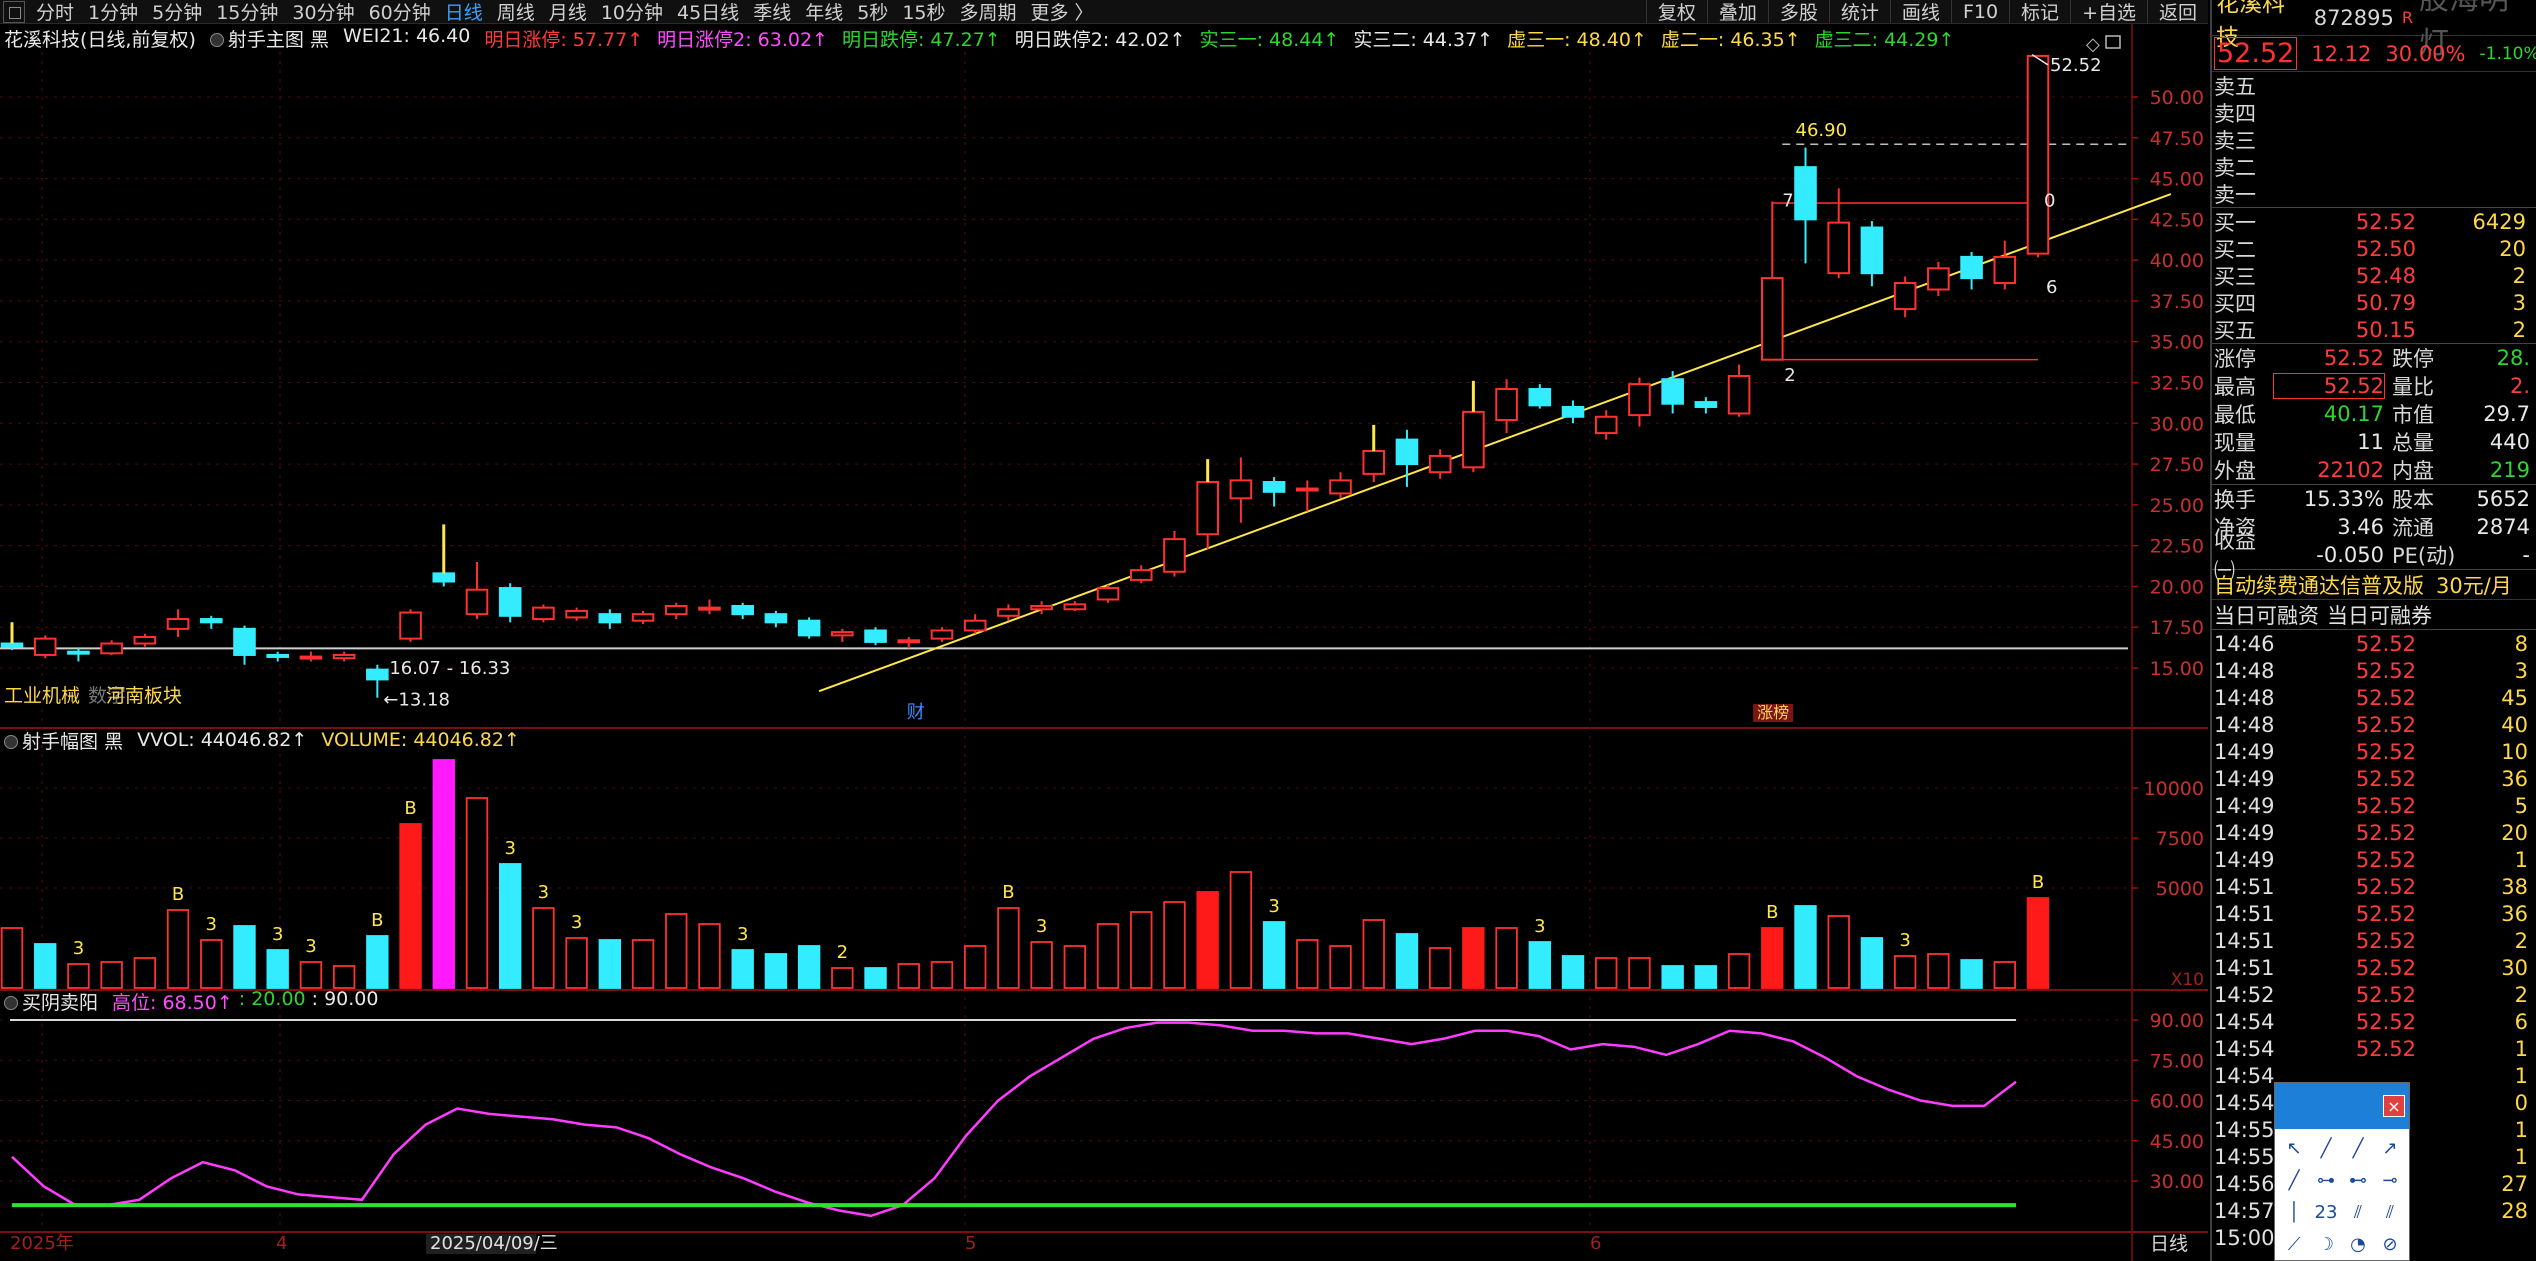  What do you see at coordinates (824, 12) in the screenshot?
I see `period-tab: 年线` at bounding box center [824, 12].